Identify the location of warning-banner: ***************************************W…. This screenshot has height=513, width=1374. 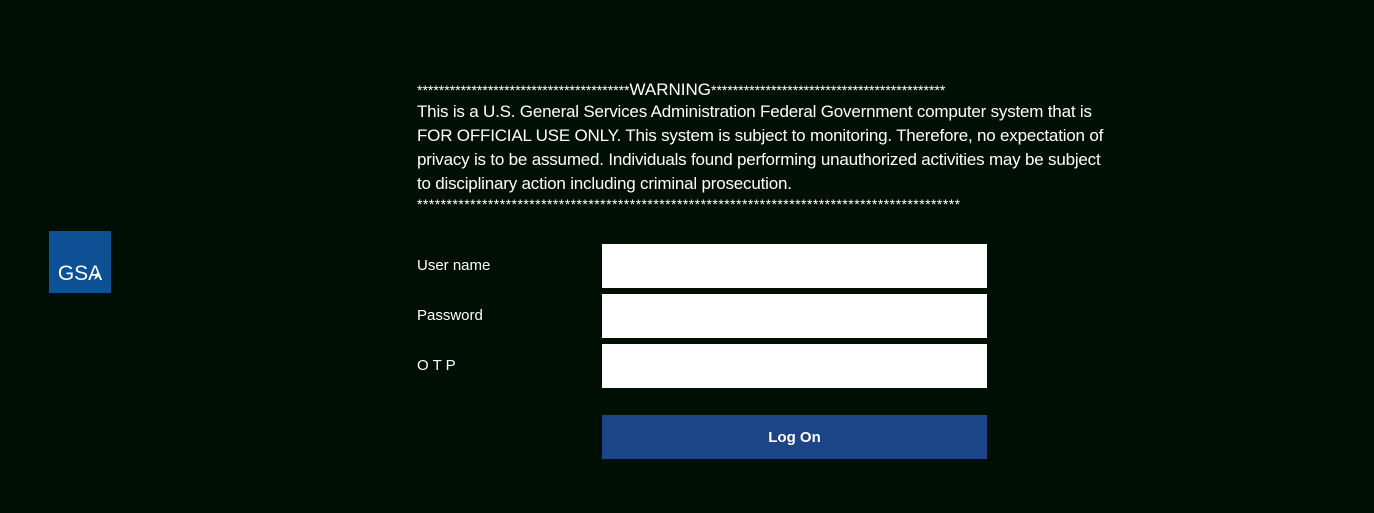
(767, 146).